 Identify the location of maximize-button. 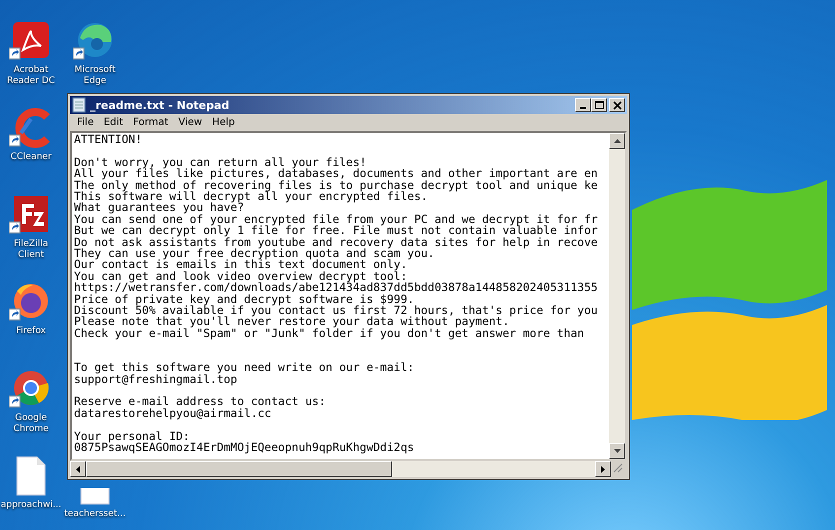
(599, 105).